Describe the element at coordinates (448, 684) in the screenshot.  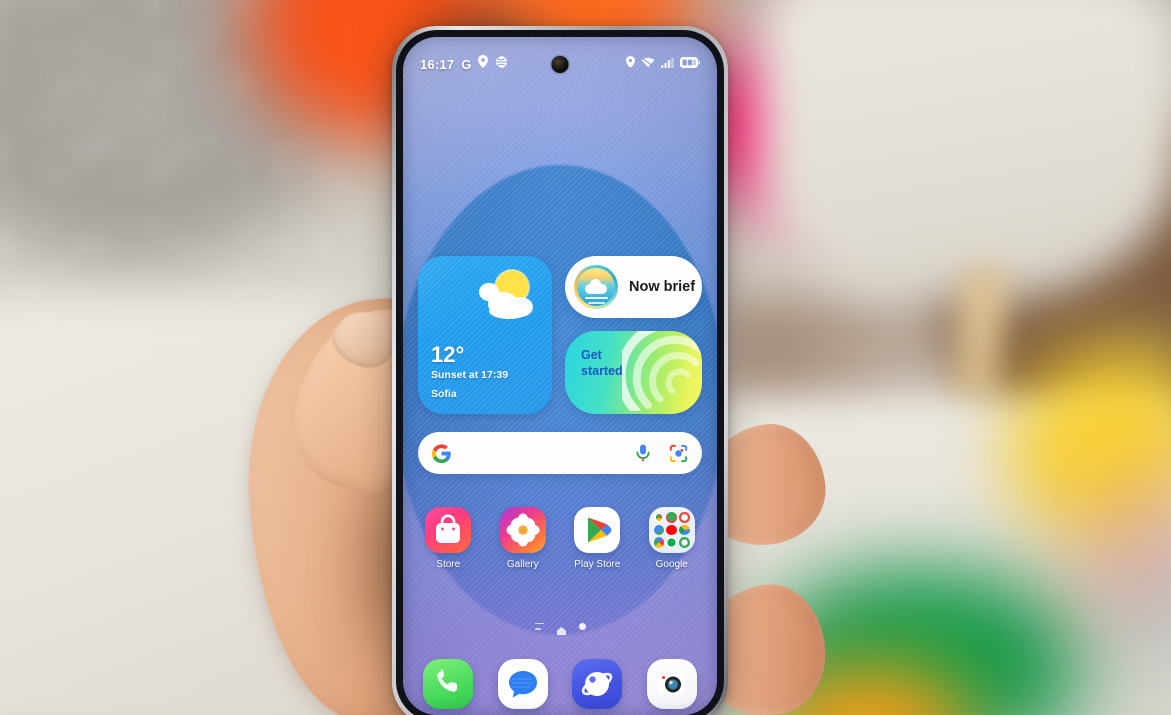
I see `phone-handset-icon` at that location.